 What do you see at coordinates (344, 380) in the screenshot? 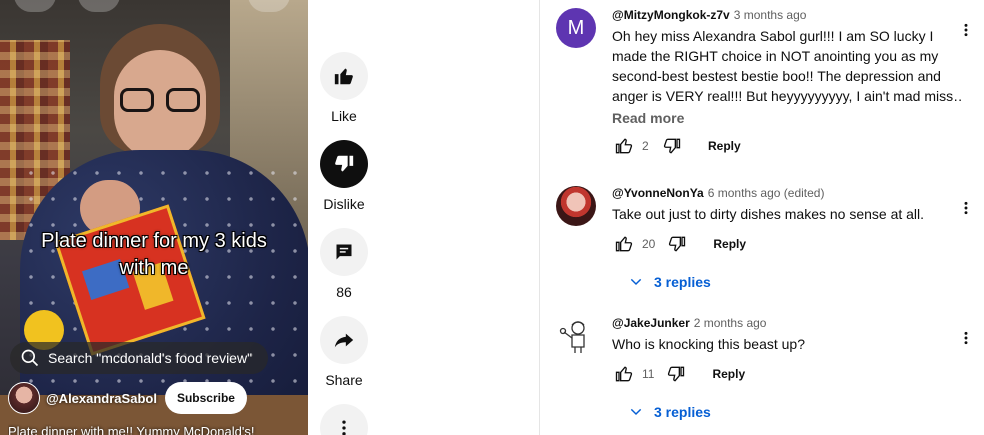
I see `share-label: Share` at bounding box center [344, 380].